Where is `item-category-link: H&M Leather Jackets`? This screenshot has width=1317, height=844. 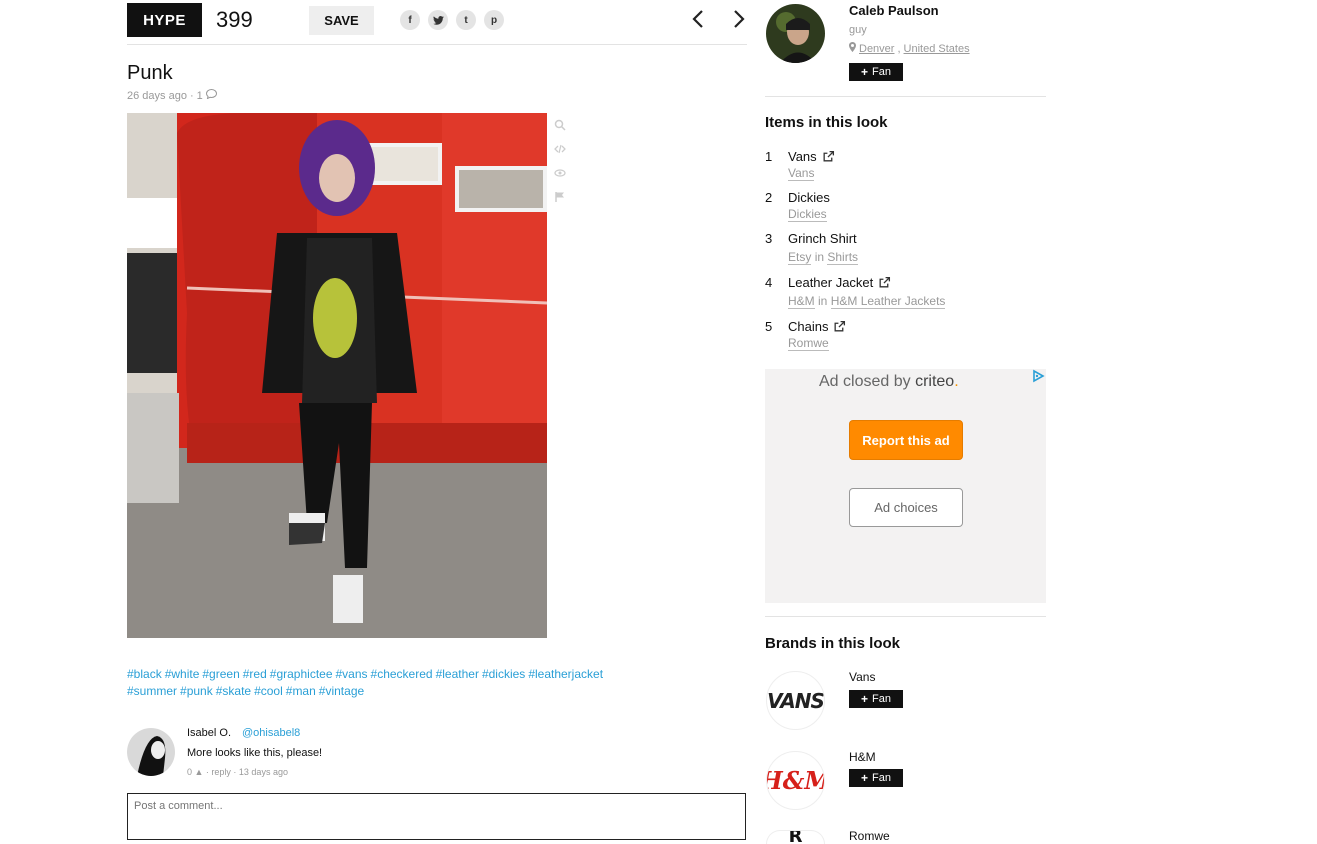
item-category-link: H&M Leather Jackets is located at coordinates (888, 301).